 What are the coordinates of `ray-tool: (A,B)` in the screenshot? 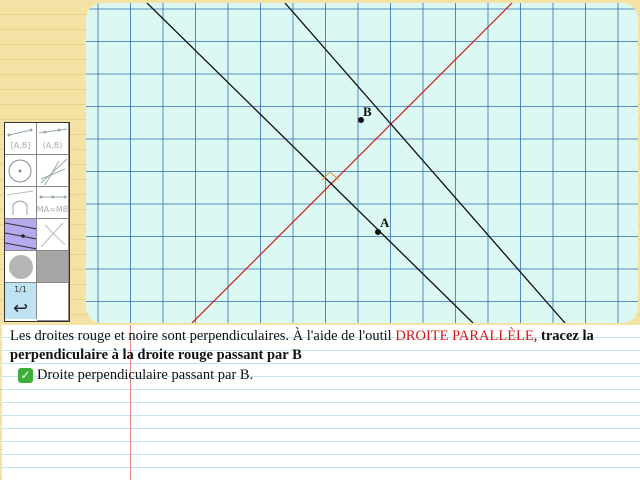 It's located at (53, 139).